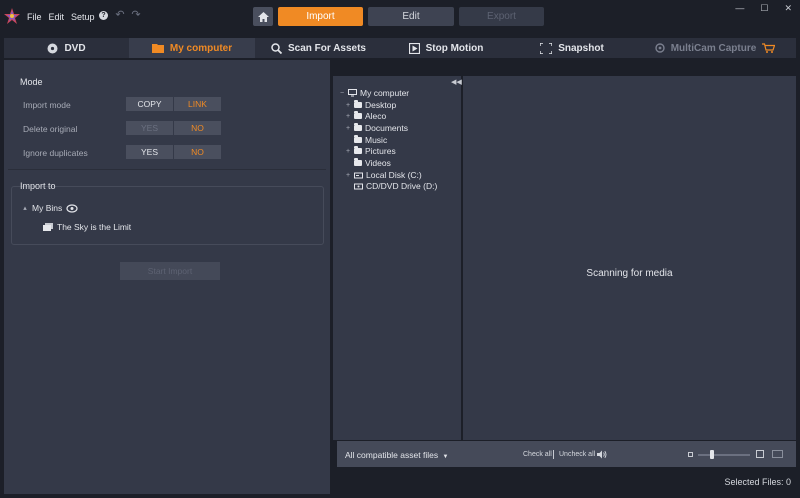 This screenshot has height=498, width=800. I want to click on delete-original-label: Delete original, so click(50, 129).